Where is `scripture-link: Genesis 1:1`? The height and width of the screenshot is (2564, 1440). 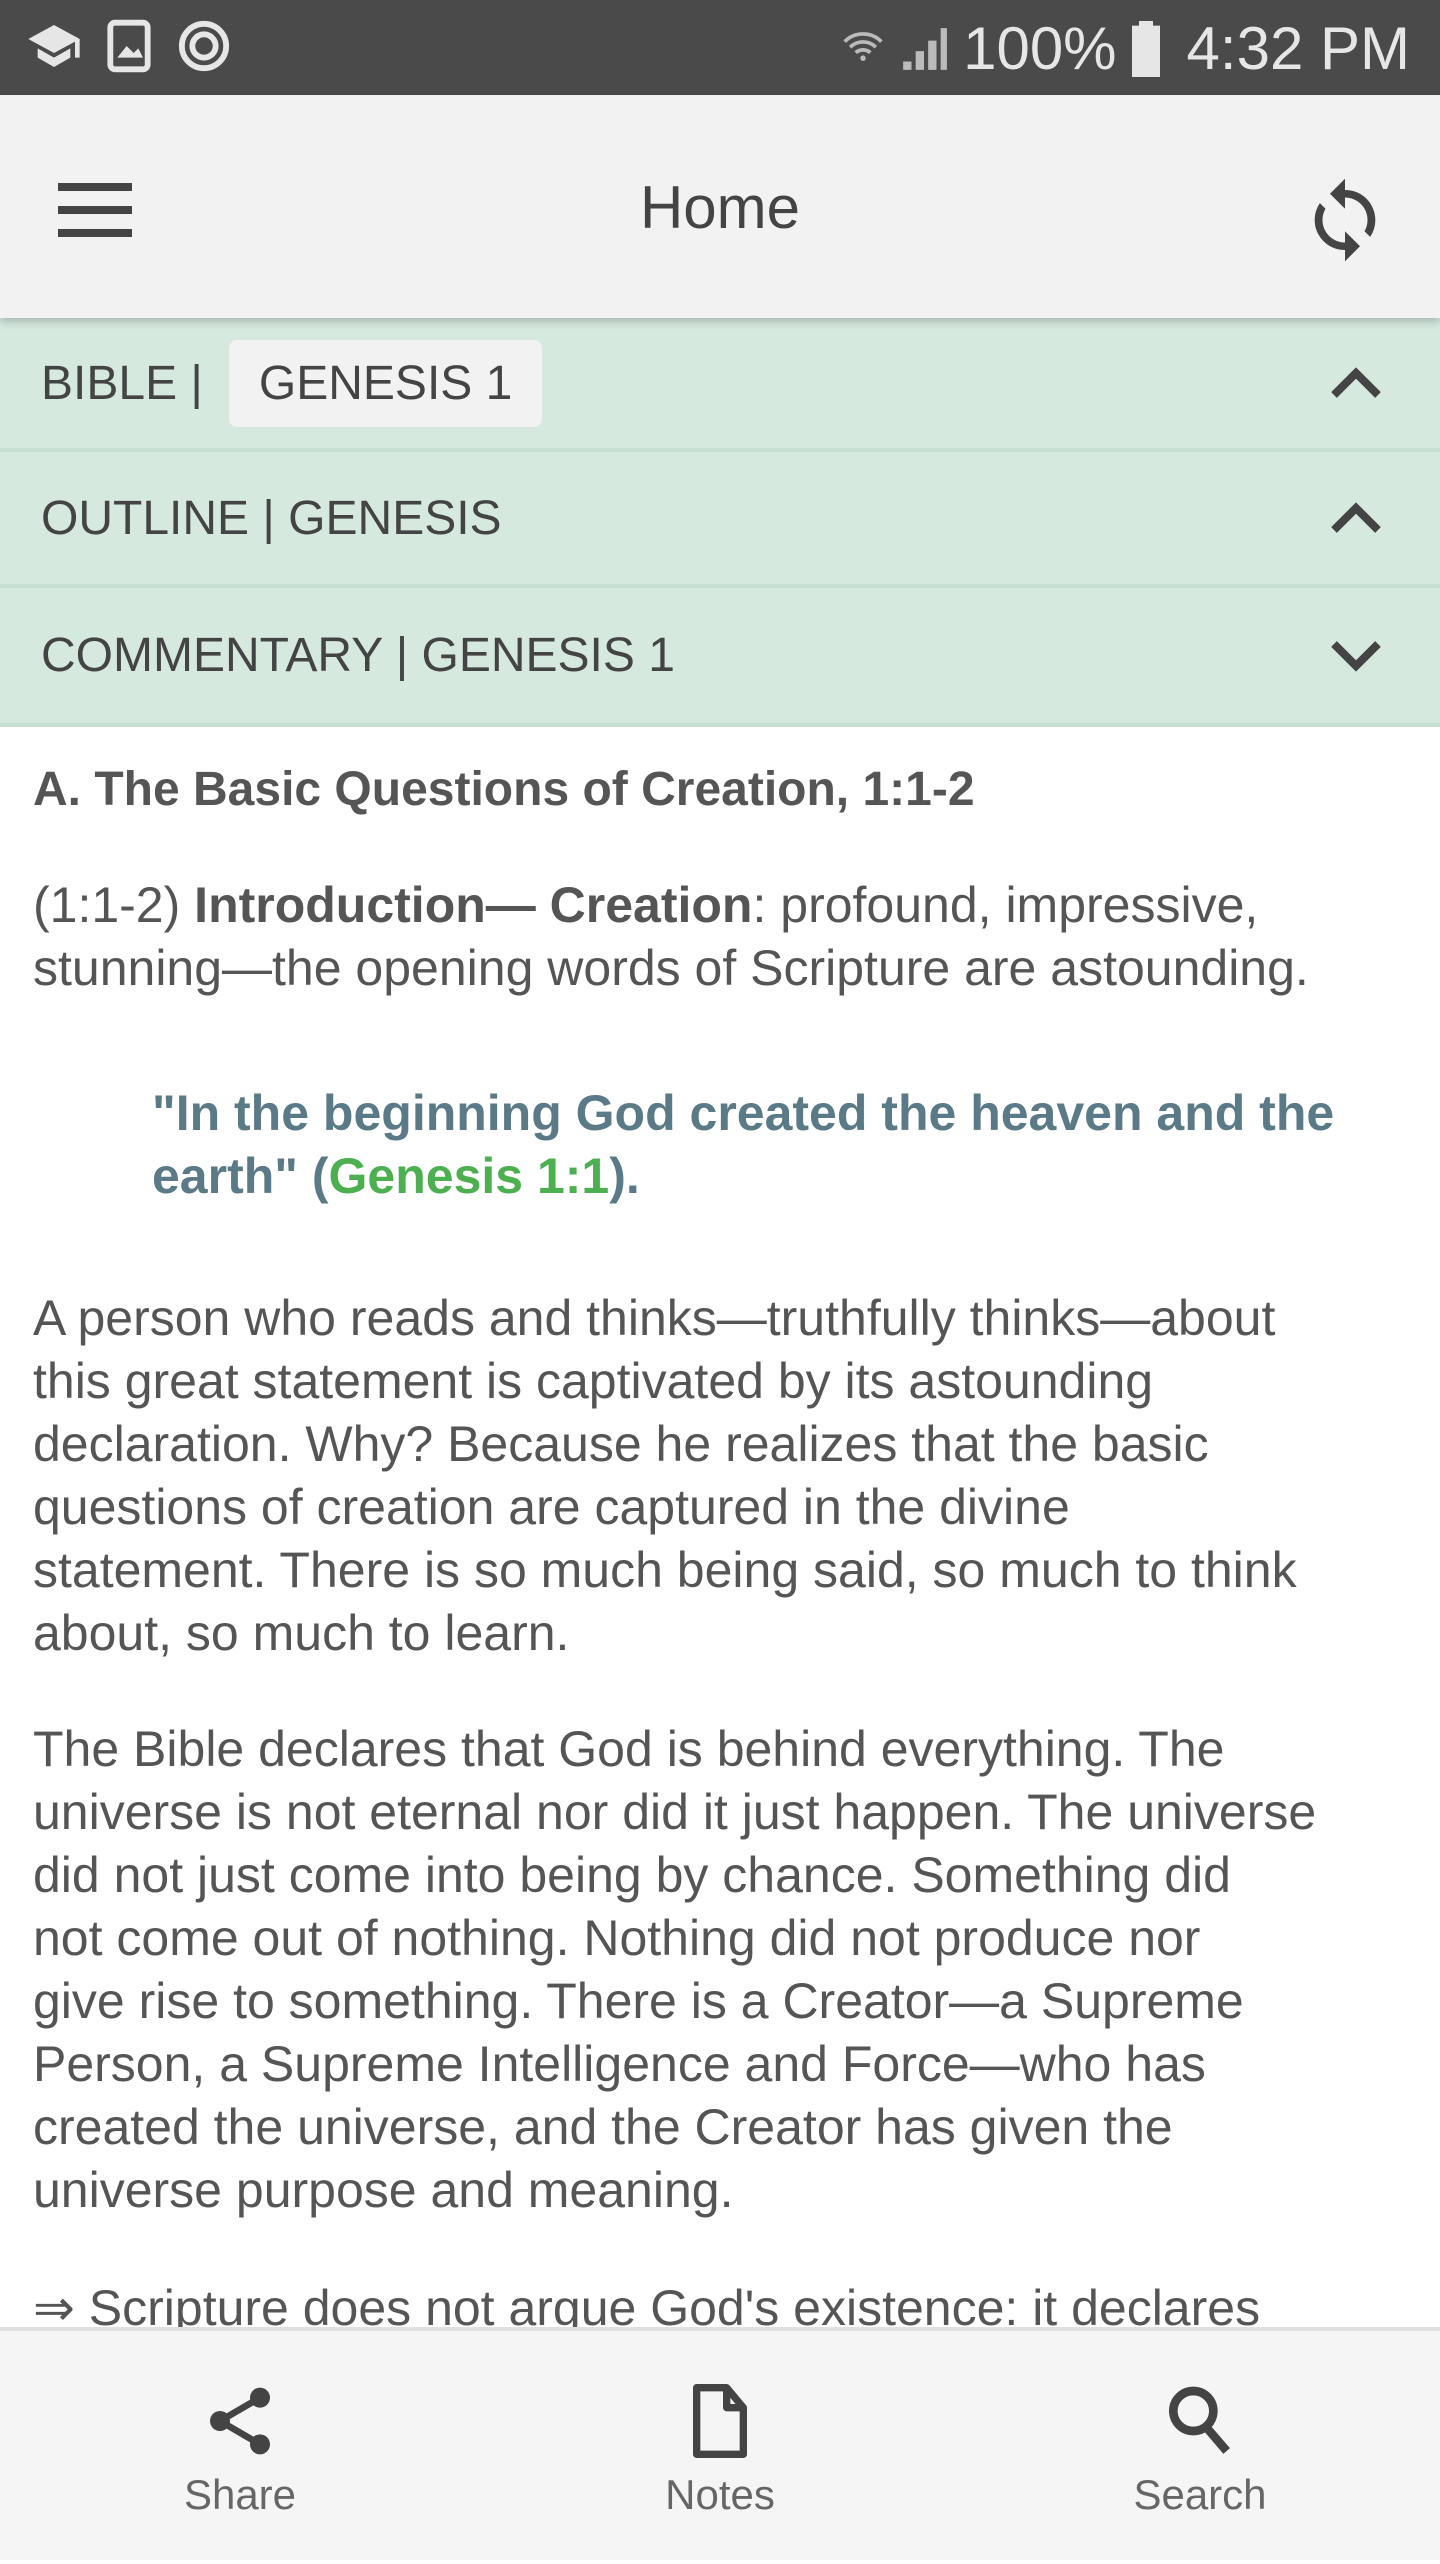
scripture-link: Genesis 1:1 is located at coordinates (469, 1176).